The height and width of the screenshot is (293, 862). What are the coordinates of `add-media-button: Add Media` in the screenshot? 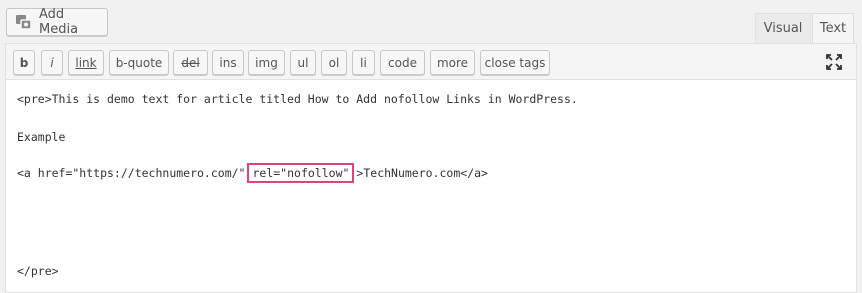 It's located at (57, 22).